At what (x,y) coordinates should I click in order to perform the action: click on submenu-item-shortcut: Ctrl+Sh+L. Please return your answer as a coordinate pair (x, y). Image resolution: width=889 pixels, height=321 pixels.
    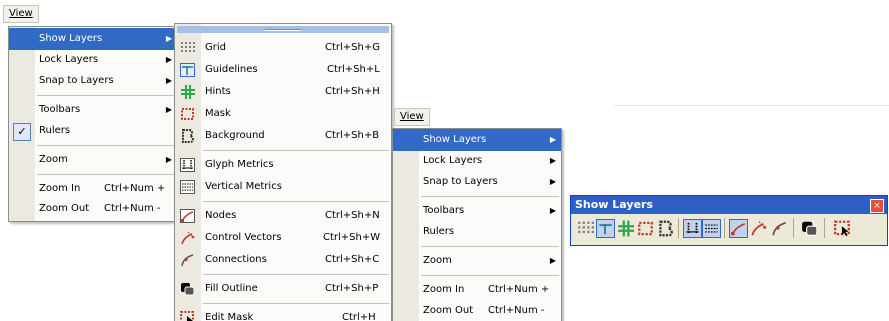
    Looking at the image, I should click on (353, 69).